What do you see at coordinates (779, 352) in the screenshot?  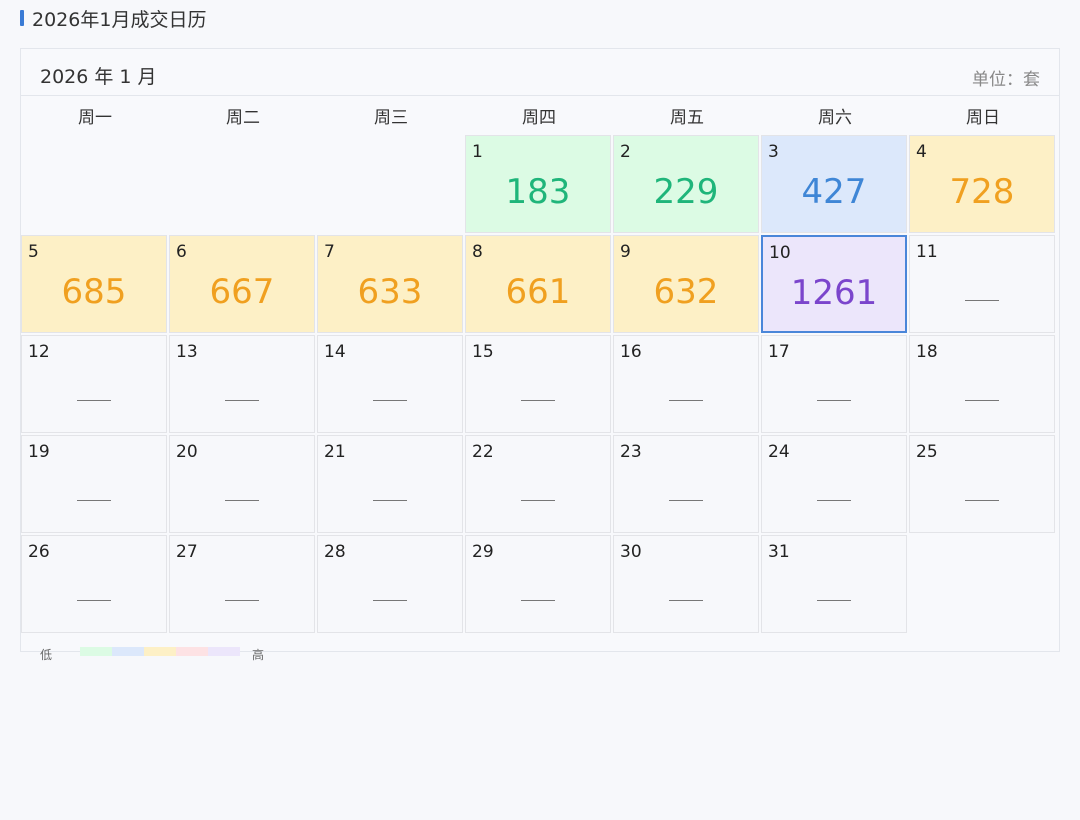 I see `day-number: 17` at bounding box center [779, 352].